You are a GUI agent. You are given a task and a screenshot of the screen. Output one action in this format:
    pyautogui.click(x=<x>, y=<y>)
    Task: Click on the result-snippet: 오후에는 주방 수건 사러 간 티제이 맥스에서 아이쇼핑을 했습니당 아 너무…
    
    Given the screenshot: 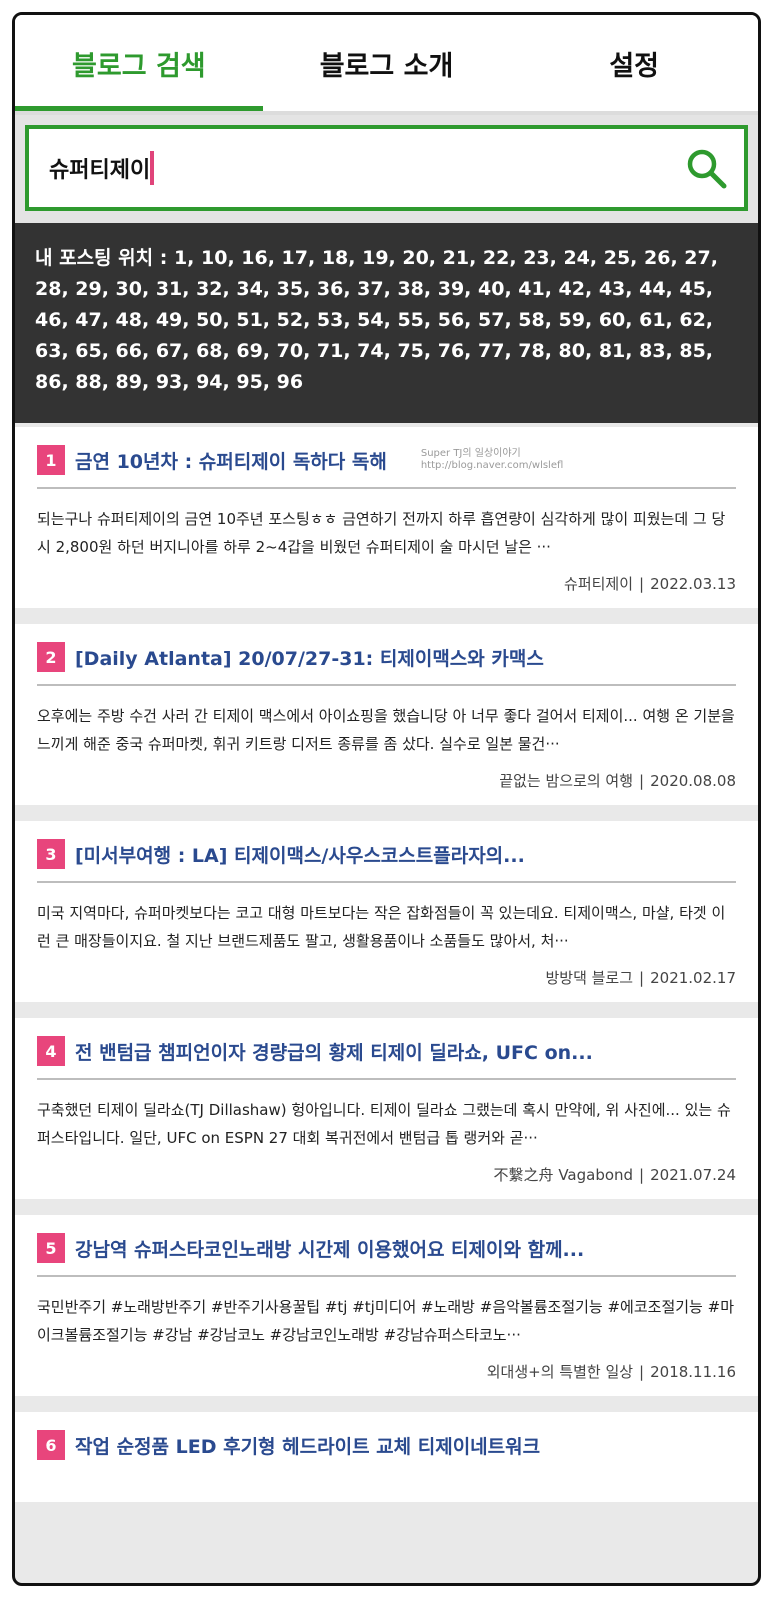 What is the action you would take?
    pyautogui.click(x=386, y=730)
    